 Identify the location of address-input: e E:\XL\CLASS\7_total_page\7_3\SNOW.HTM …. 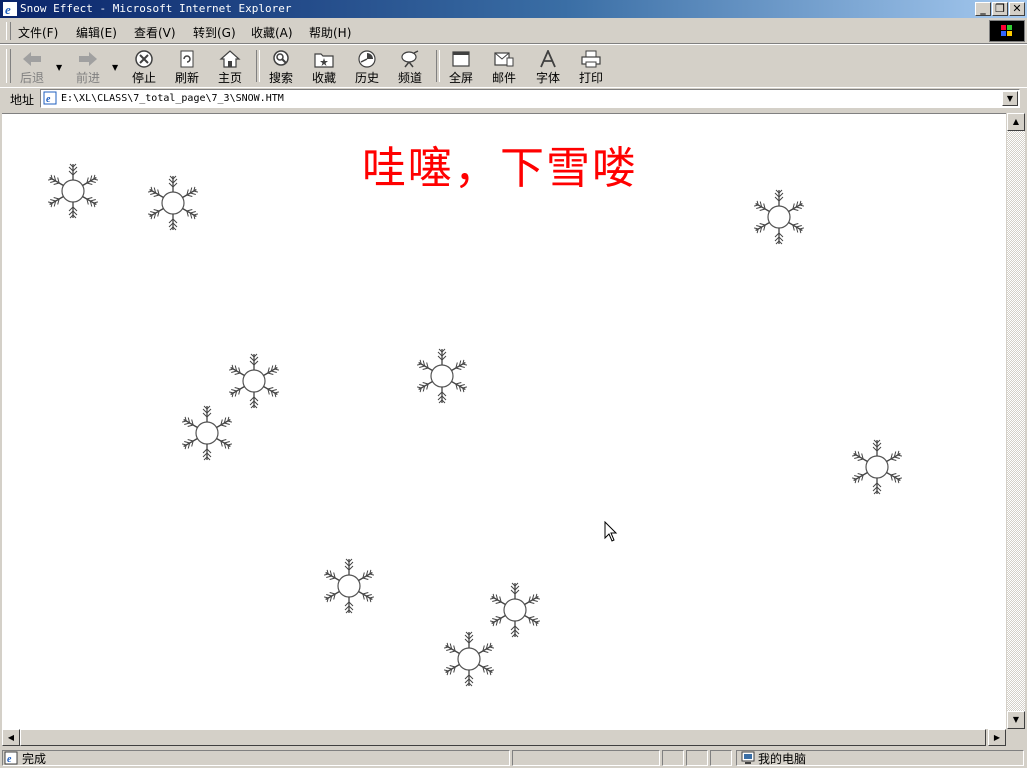
(530, 98).